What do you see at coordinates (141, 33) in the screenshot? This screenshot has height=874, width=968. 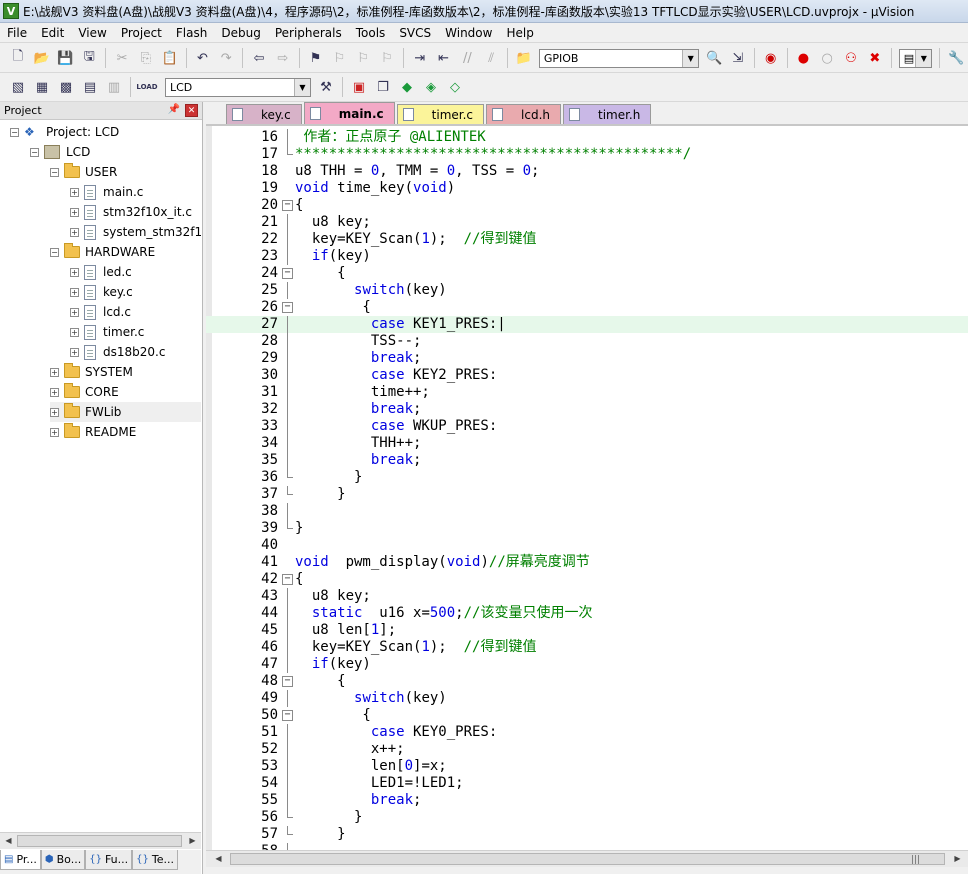 I see `menu-project: Project` at bounding box center [141, 33].